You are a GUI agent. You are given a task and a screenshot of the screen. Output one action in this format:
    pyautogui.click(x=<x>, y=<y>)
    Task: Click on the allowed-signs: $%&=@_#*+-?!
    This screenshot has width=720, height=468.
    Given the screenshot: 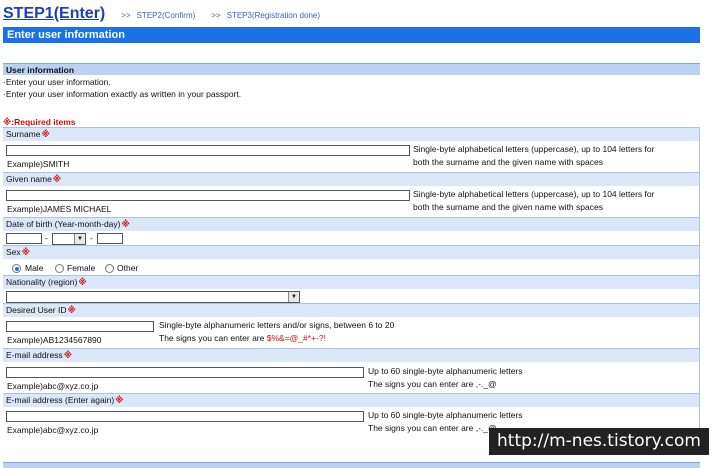 What is the action you would take?
    pyautogui.click(x=296, y=338)
    